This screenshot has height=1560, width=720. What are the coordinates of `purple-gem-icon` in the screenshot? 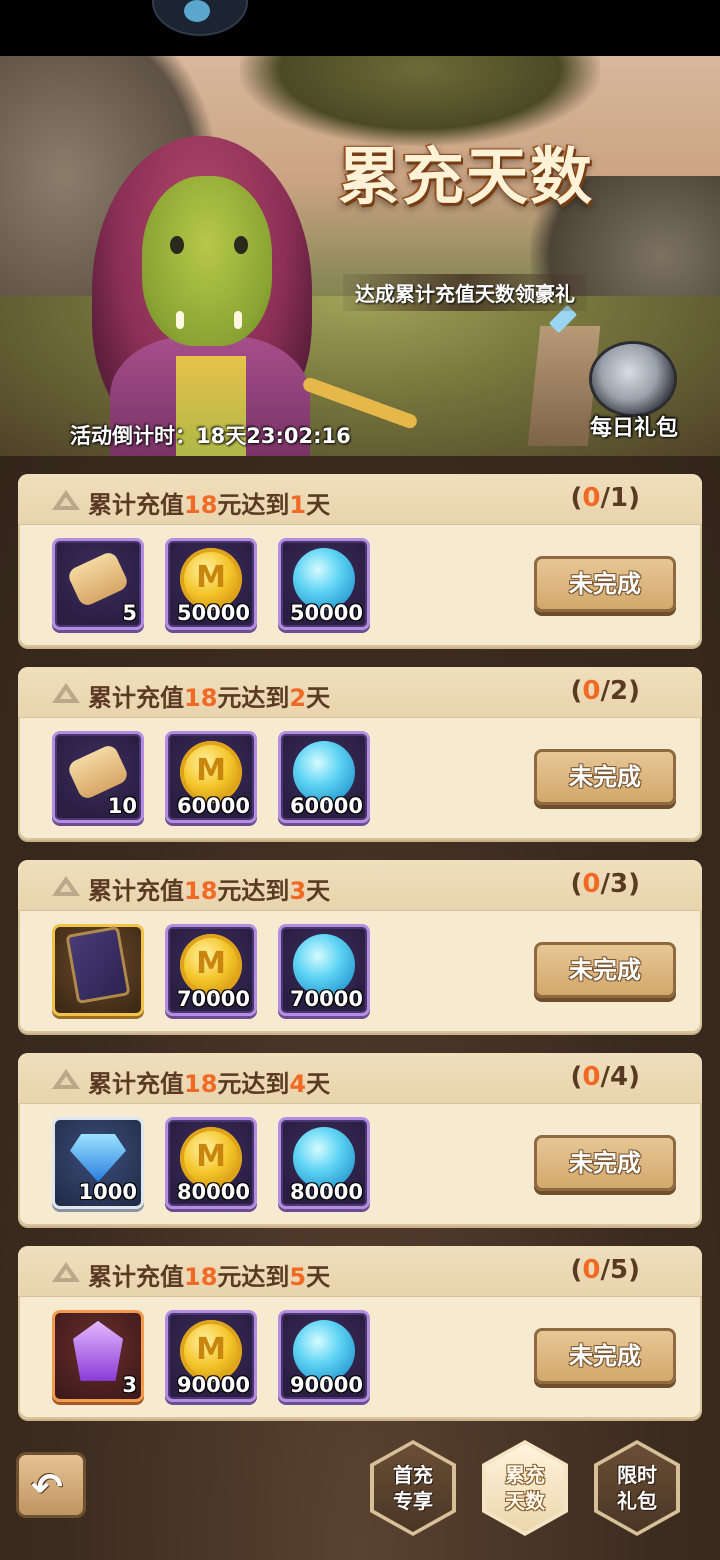 It's located at (98, 1350).